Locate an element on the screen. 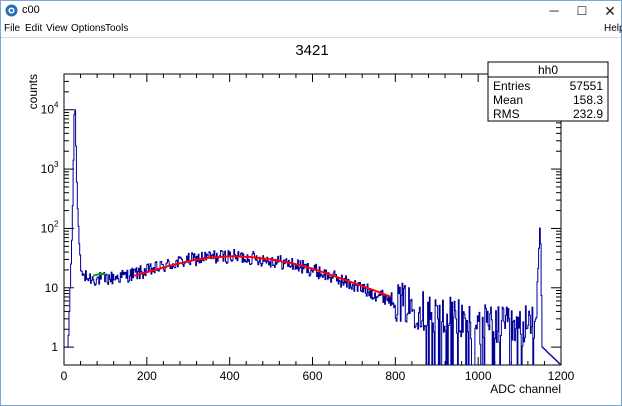  stats-box: hh0 Entries 57551 Mean 158.3 RMS 232.9 is located at coordinates (548, 91).